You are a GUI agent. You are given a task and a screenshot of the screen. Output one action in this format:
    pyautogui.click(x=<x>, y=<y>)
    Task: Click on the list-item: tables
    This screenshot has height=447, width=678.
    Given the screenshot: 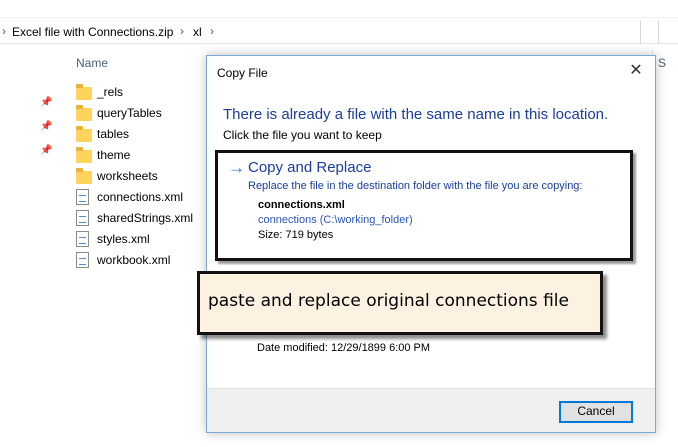 What is the action you would take?
    pyautogui.click(x=102, y=134)
    